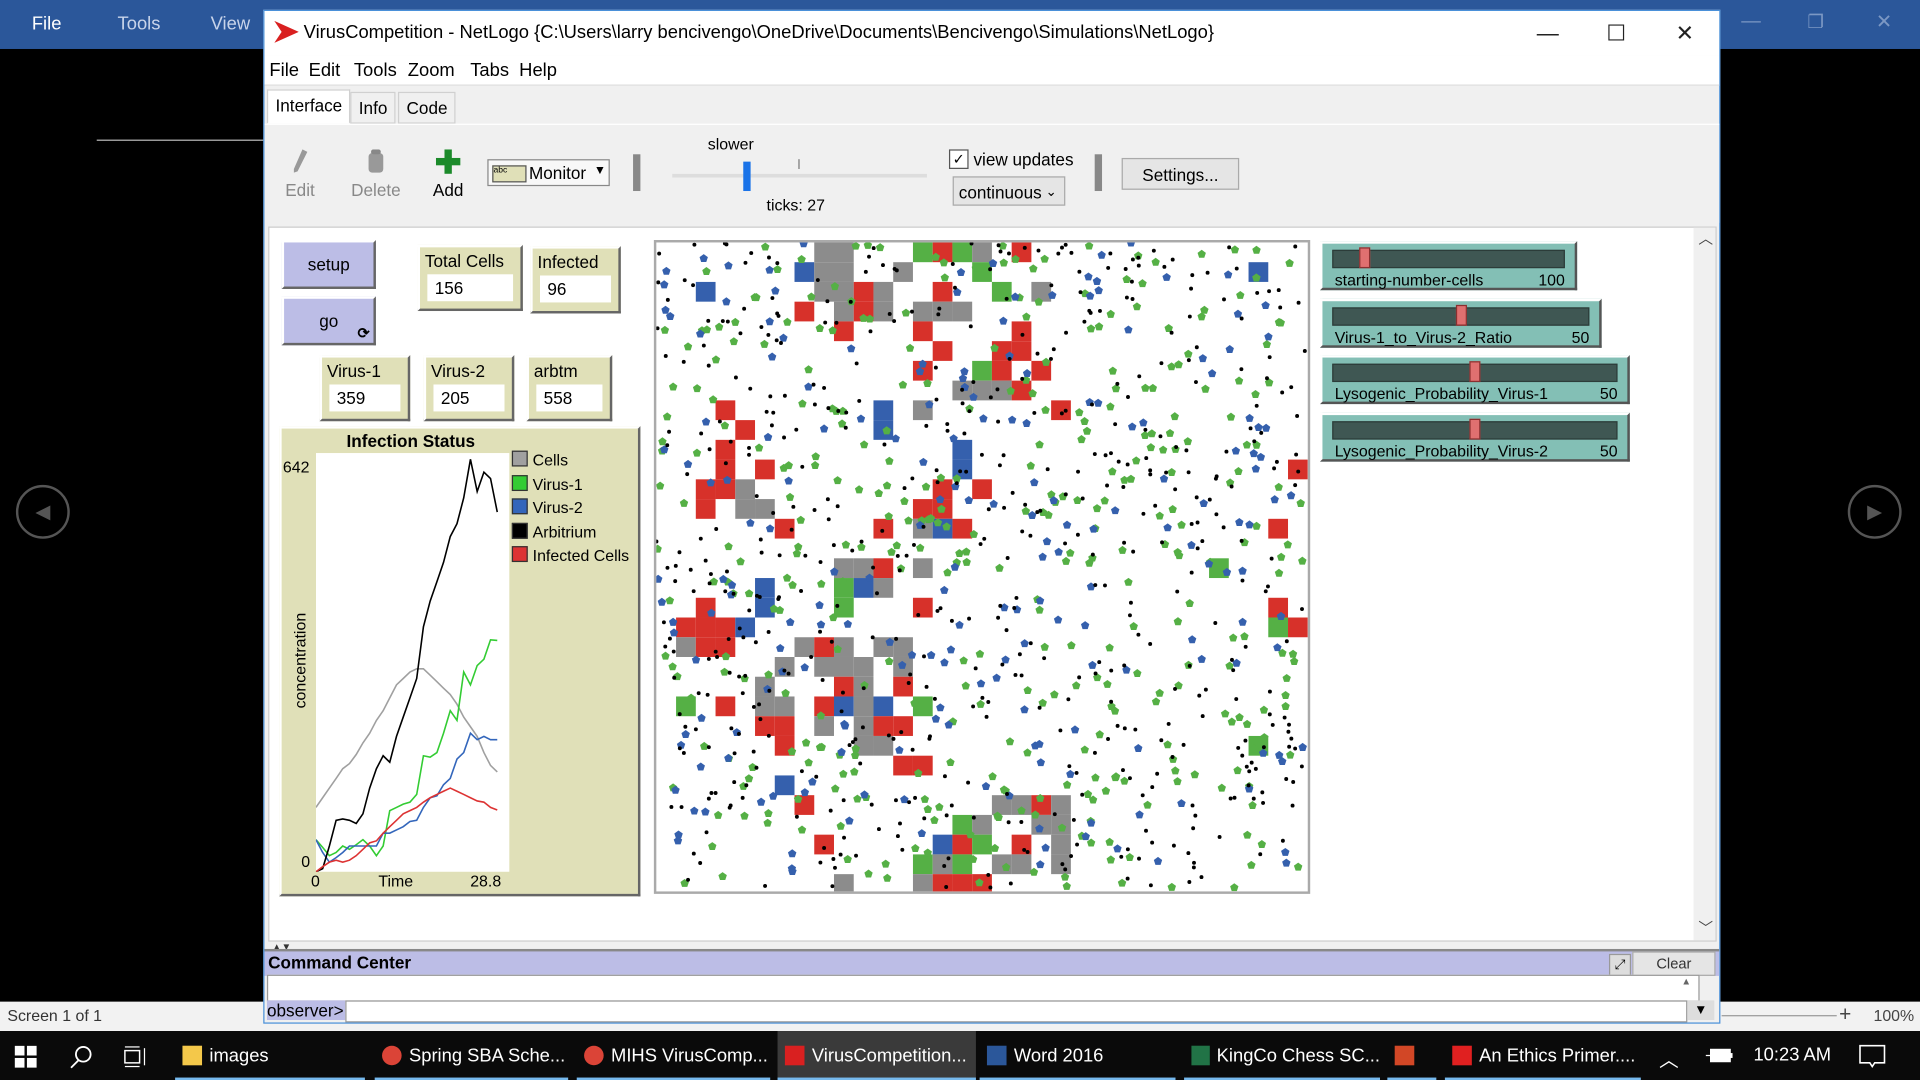 The height and width of the screenshot is (1080, 1920). I want to click on slider-starting-number-cells: starting-number-cells 100, so click(1449, 266).